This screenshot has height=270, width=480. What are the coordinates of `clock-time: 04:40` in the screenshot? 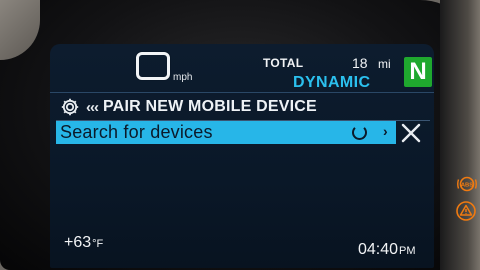 It's located at (378, 249).